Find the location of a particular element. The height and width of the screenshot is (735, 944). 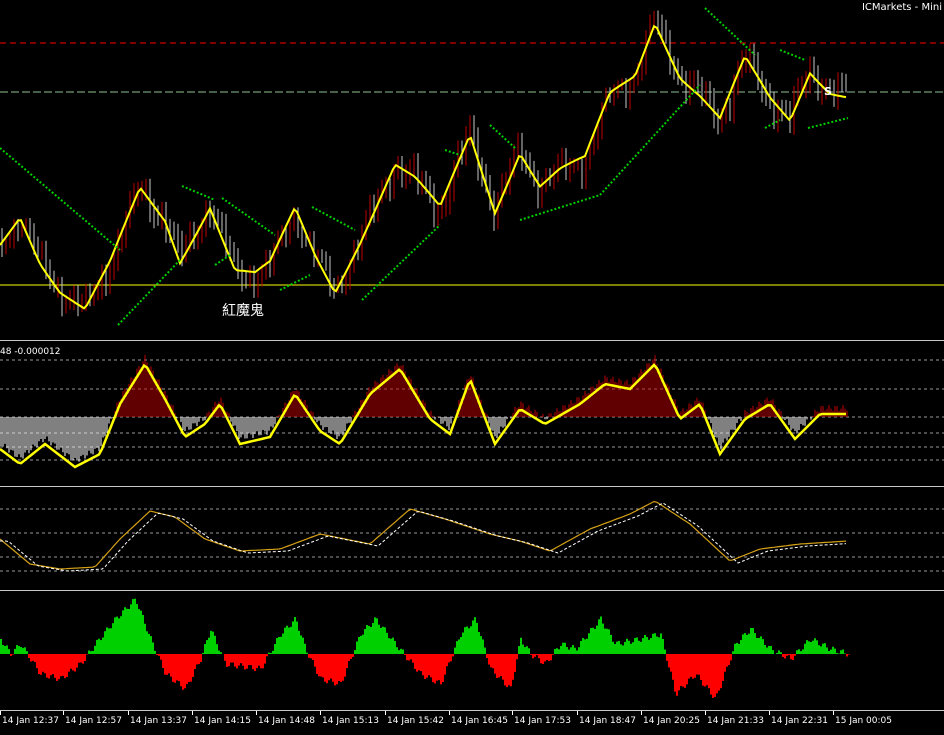

time-tick-label: 14 Jan 12:57 is located at coordinates (93, 721).